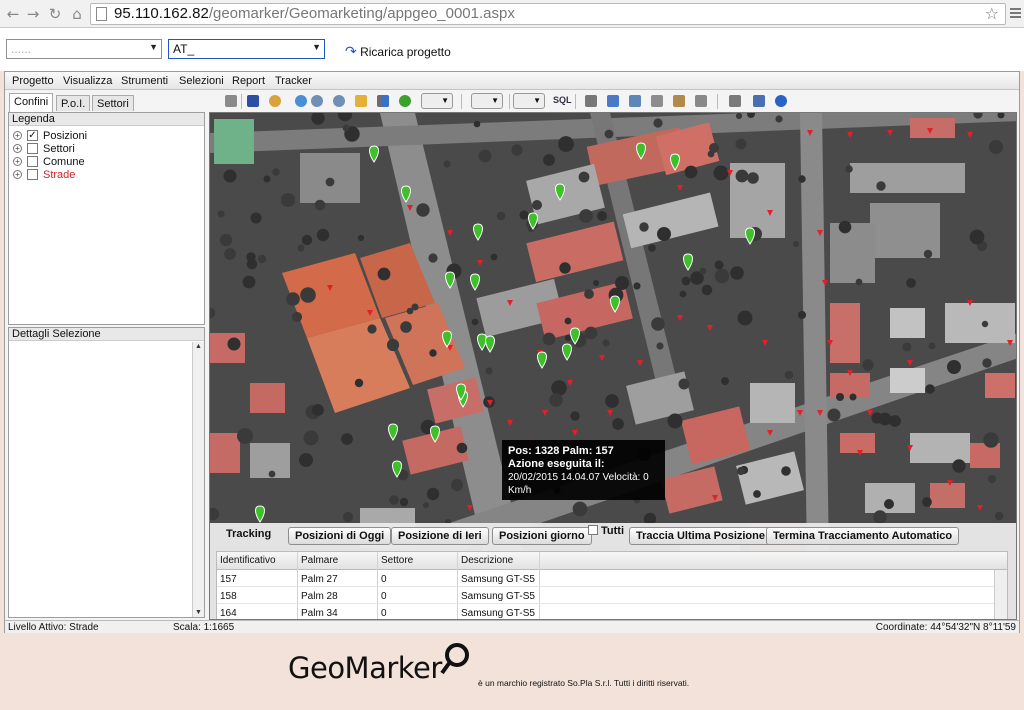 Image resolution: width=1024 pixels, height=710 pixels. Describe the element at coordinates (487, 101) in the screenshot. I see `measure-dropdown: ▼` at that location.